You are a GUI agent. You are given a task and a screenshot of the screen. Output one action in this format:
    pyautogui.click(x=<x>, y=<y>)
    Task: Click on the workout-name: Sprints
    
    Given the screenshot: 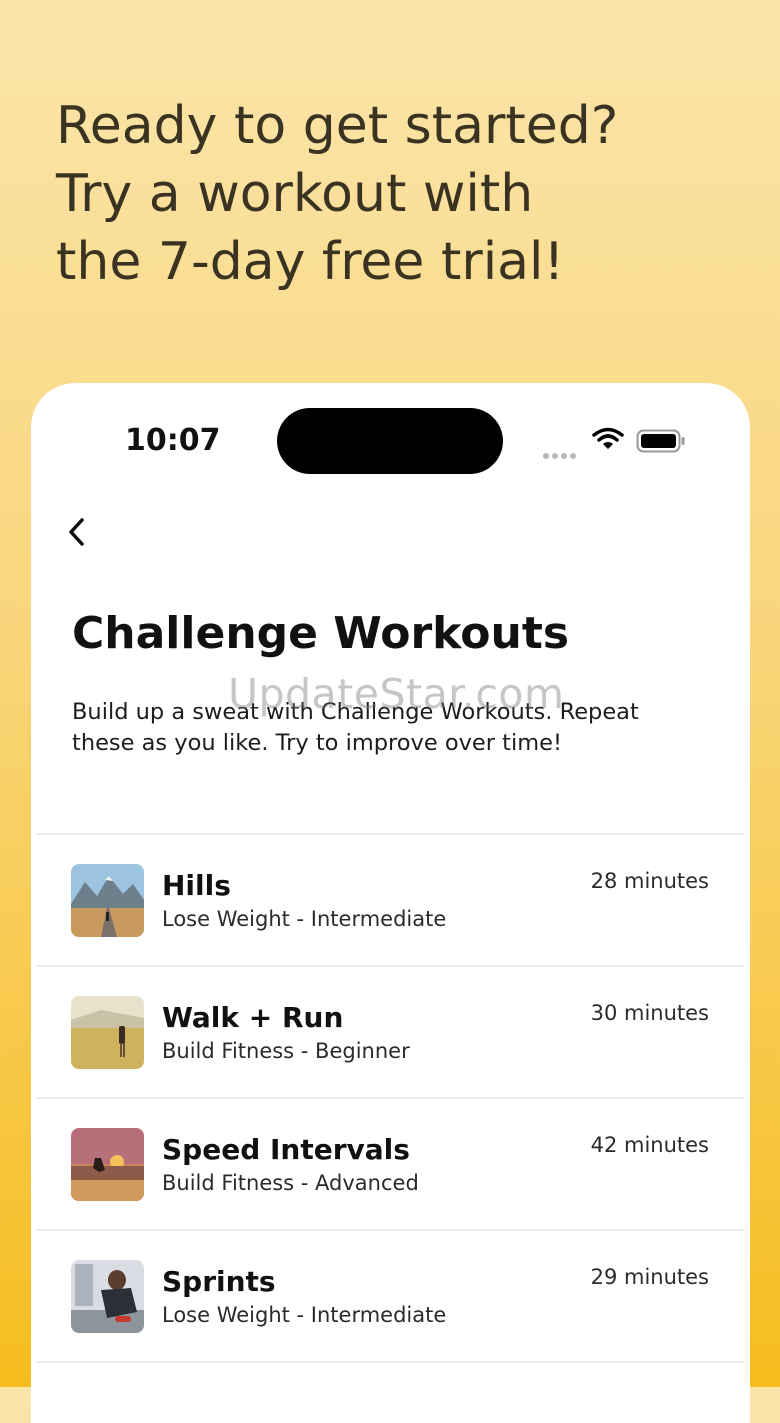 What is the action you would take?
    pyautogui.click(x=219, y=1281)
    